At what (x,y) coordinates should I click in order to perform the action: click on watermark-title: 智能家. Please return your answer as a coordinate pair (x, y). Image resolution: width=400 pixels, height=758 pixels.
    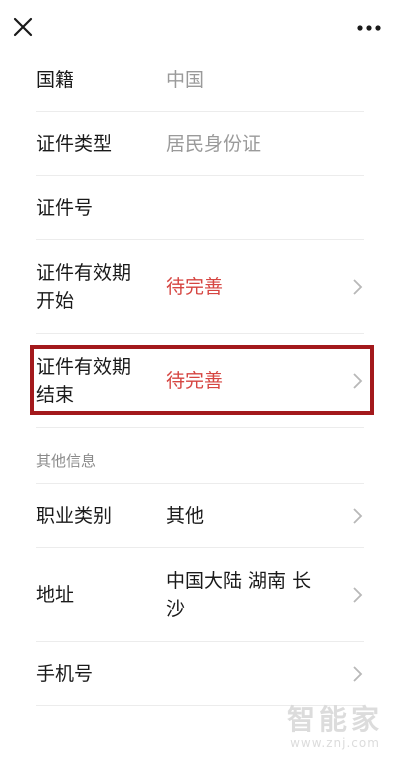
    Looking at the image, I should click on (334, 719).